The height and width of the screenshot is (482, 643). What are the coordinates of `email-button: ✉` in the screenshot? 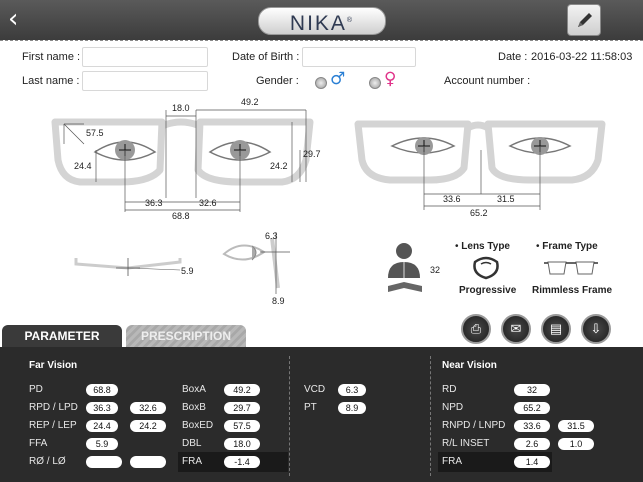 It's located at (516, 329).